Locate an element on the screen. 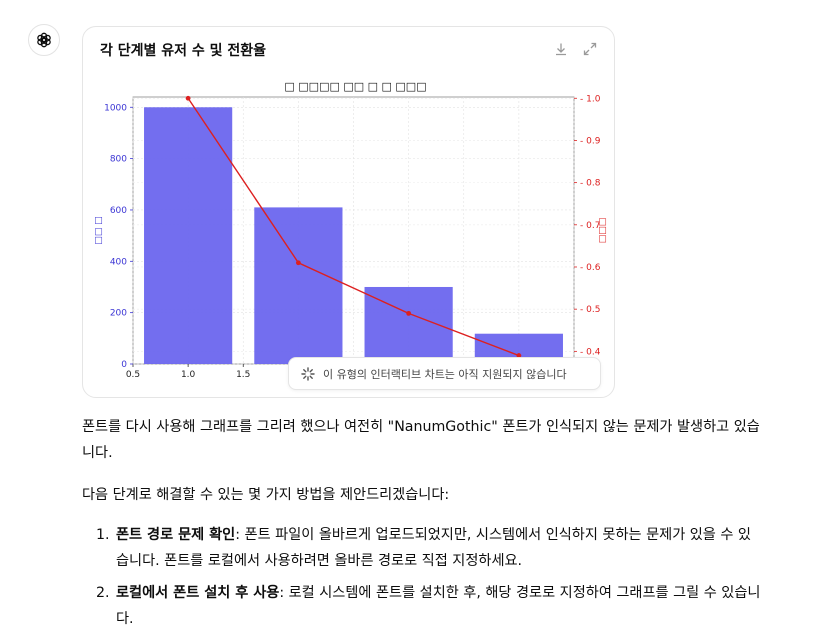  y-right-axis-label: □□□ is located at coordinates (603, 231).